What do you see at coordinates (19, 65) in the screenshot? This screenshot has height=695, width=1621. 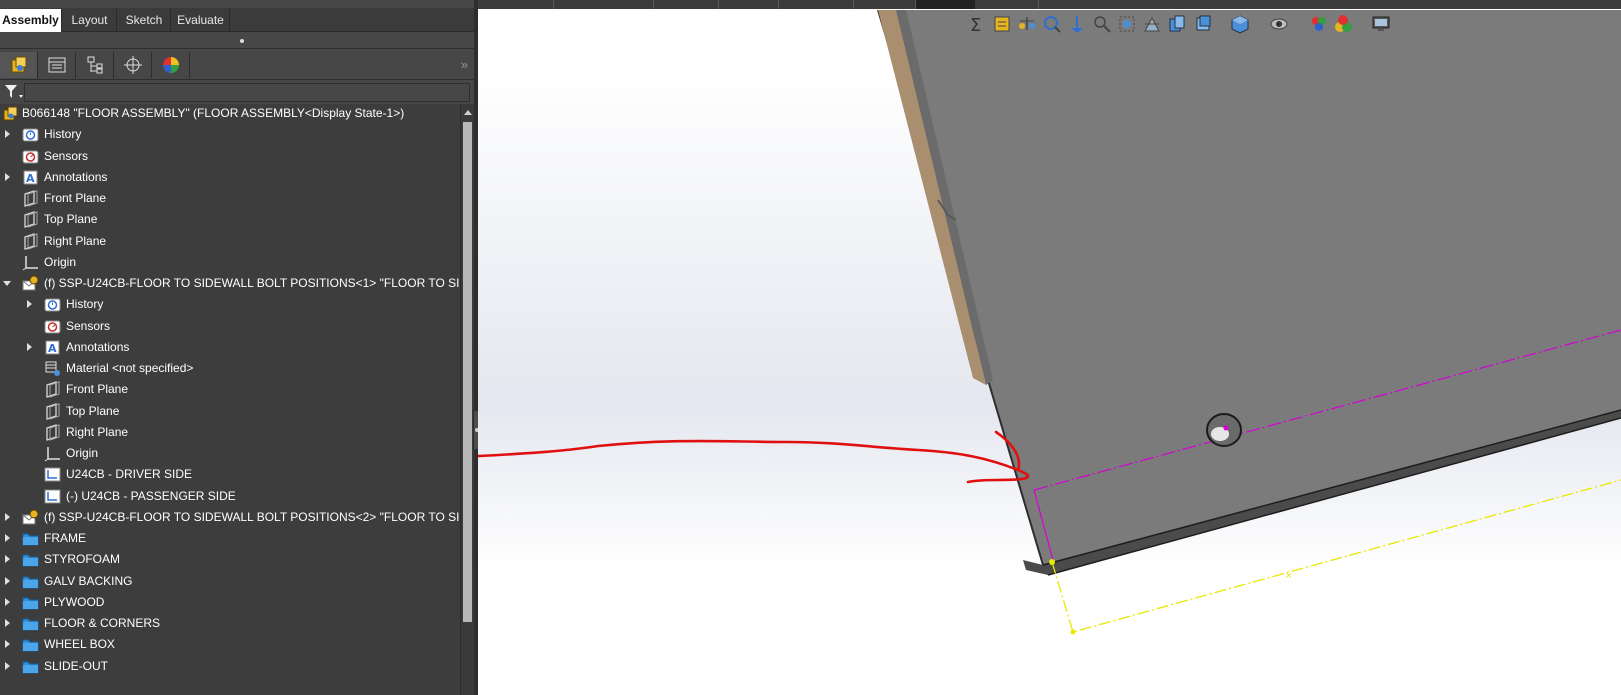 I see `featuremanager-tab` at bounding box center [19, 65].